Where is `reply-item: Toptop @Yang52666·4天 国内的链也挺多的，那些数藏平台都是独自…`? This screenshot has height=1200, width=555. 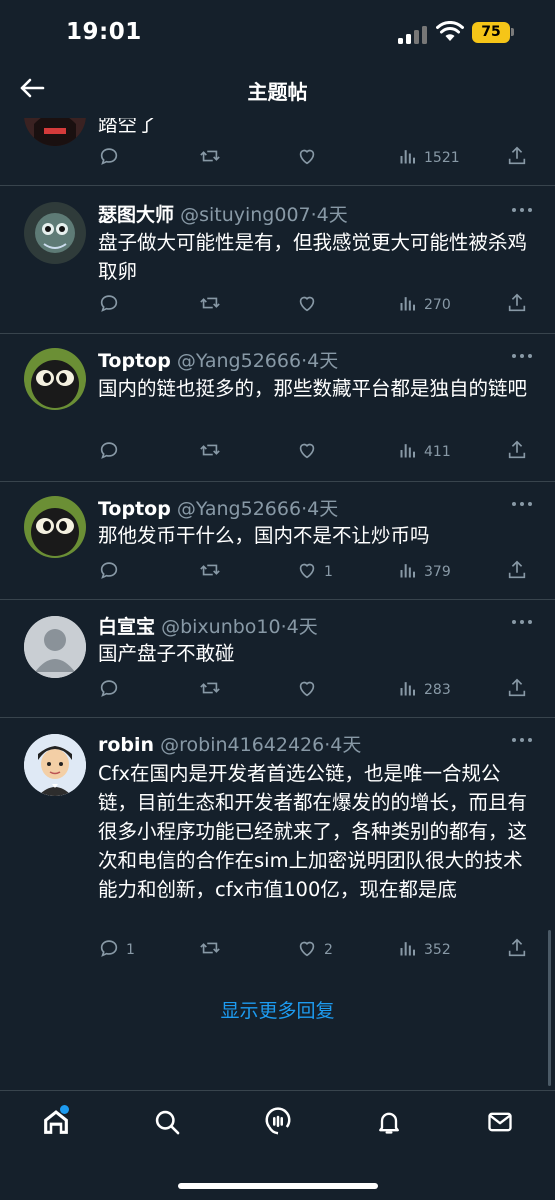
reply-item: Toptop @Yang52666·4天 国内的链也挺多的，那些数藏平台都是独自… is located at coordinates (277, 408).